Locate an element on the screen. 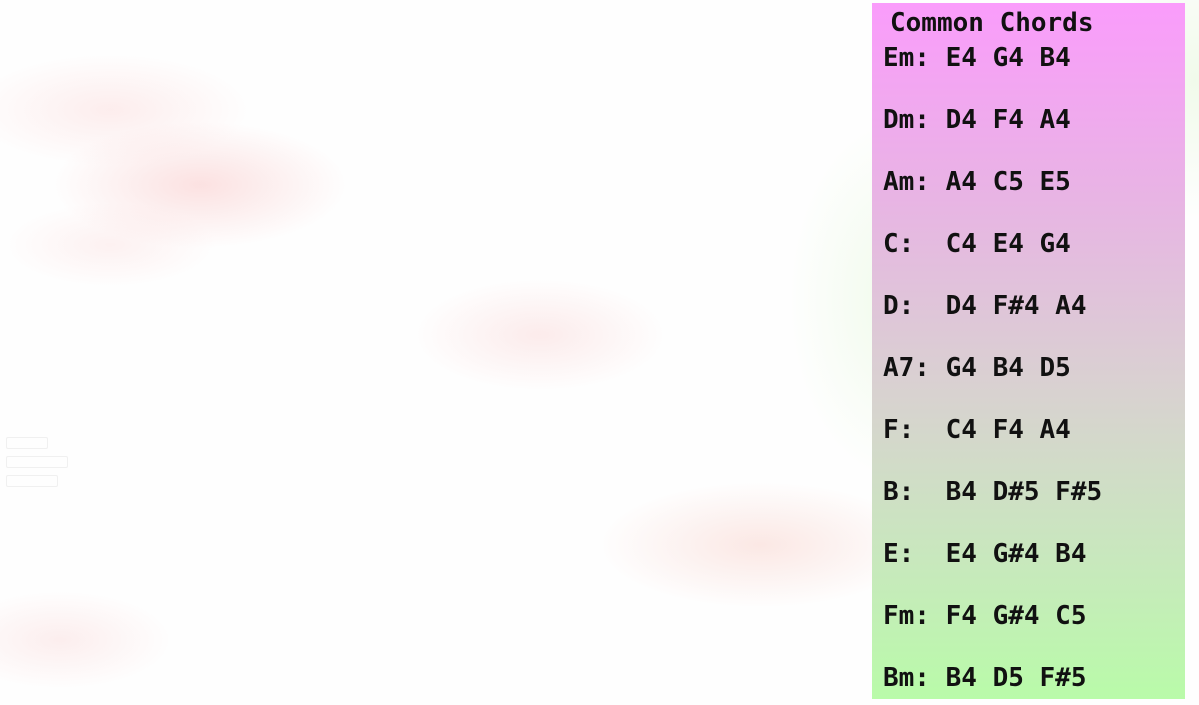 The width and height of the screenshot is (1199, 705). chord-row-f: F: C4 F4 A4 is located at coordinates (977, 430).